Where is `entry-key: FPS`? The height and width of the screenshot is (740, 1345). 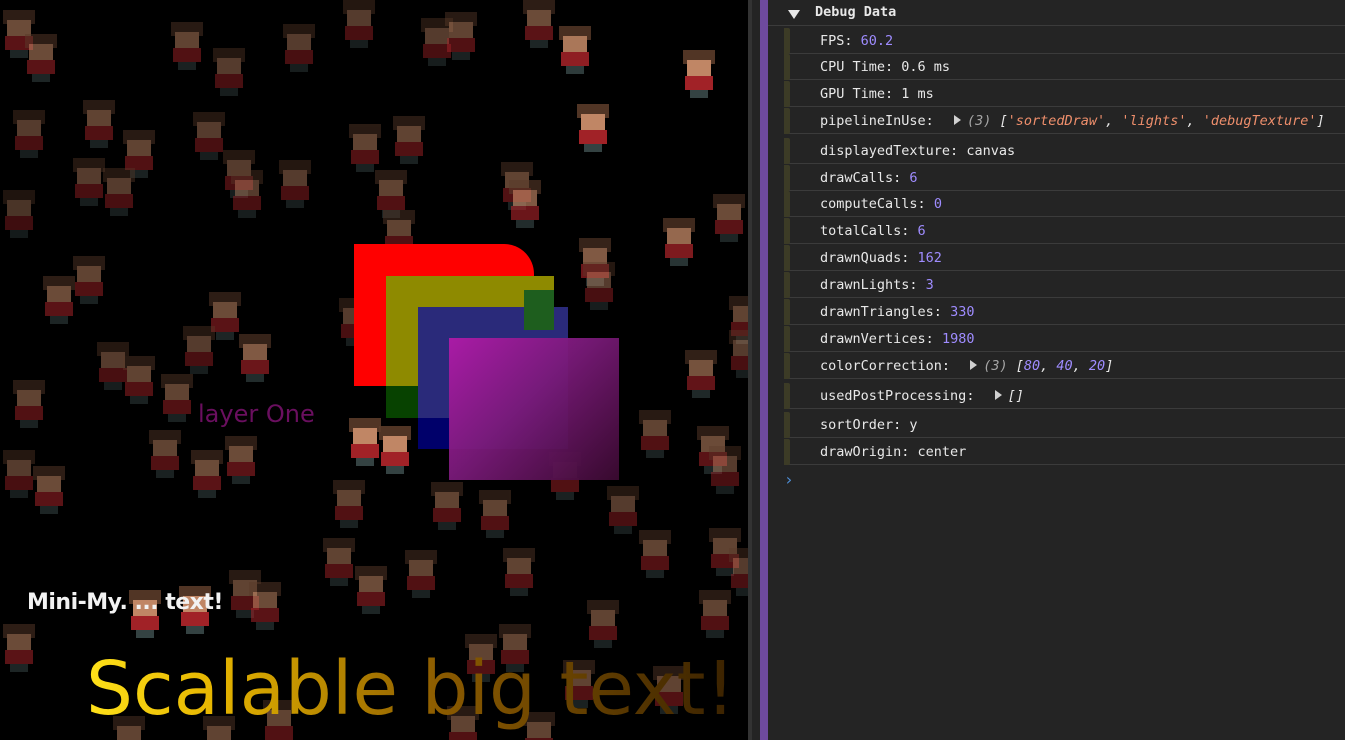 entry-key: FPS is located at coordinates (832, 41).